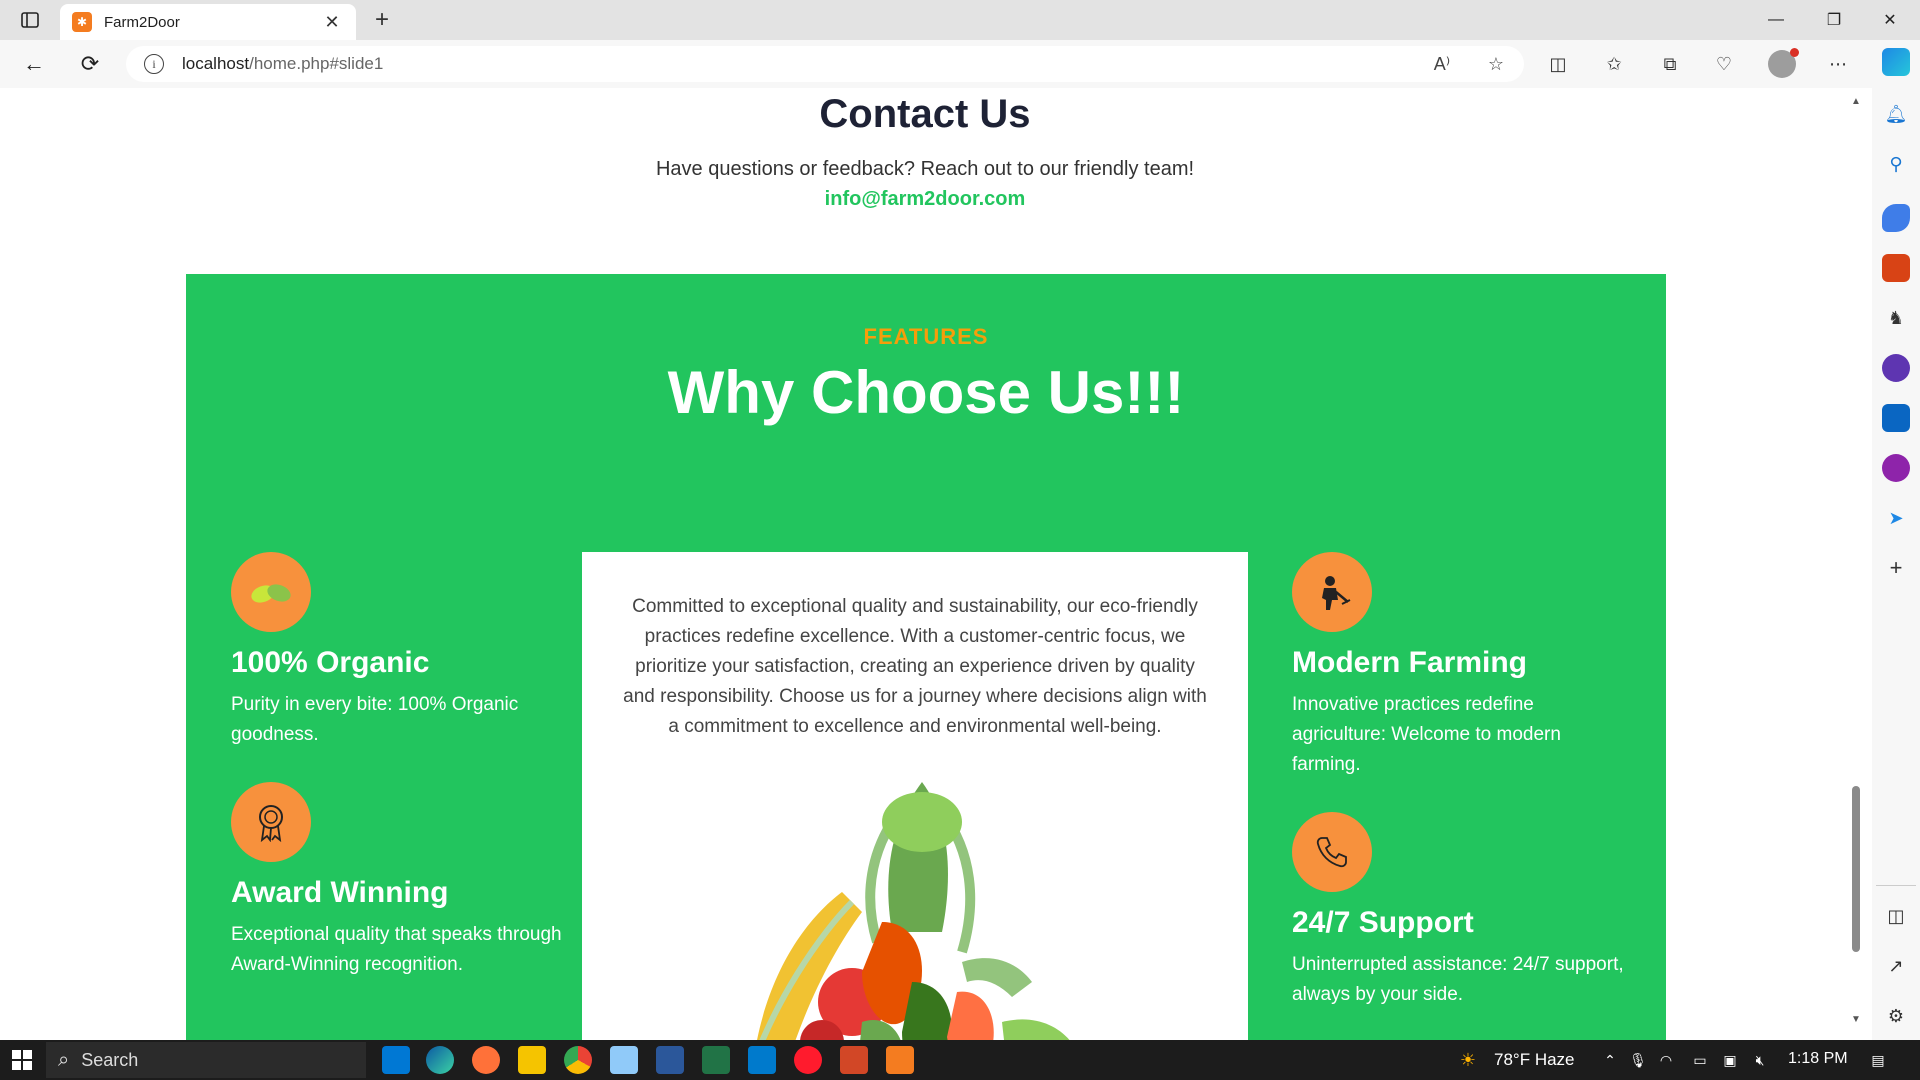 The height and width of the screenshot is (1080, 1920). What do you see at coordinates (1896, 966) in the screenshot?
I see `open-external-icon: ↗` at bounding box center [1896, 966].